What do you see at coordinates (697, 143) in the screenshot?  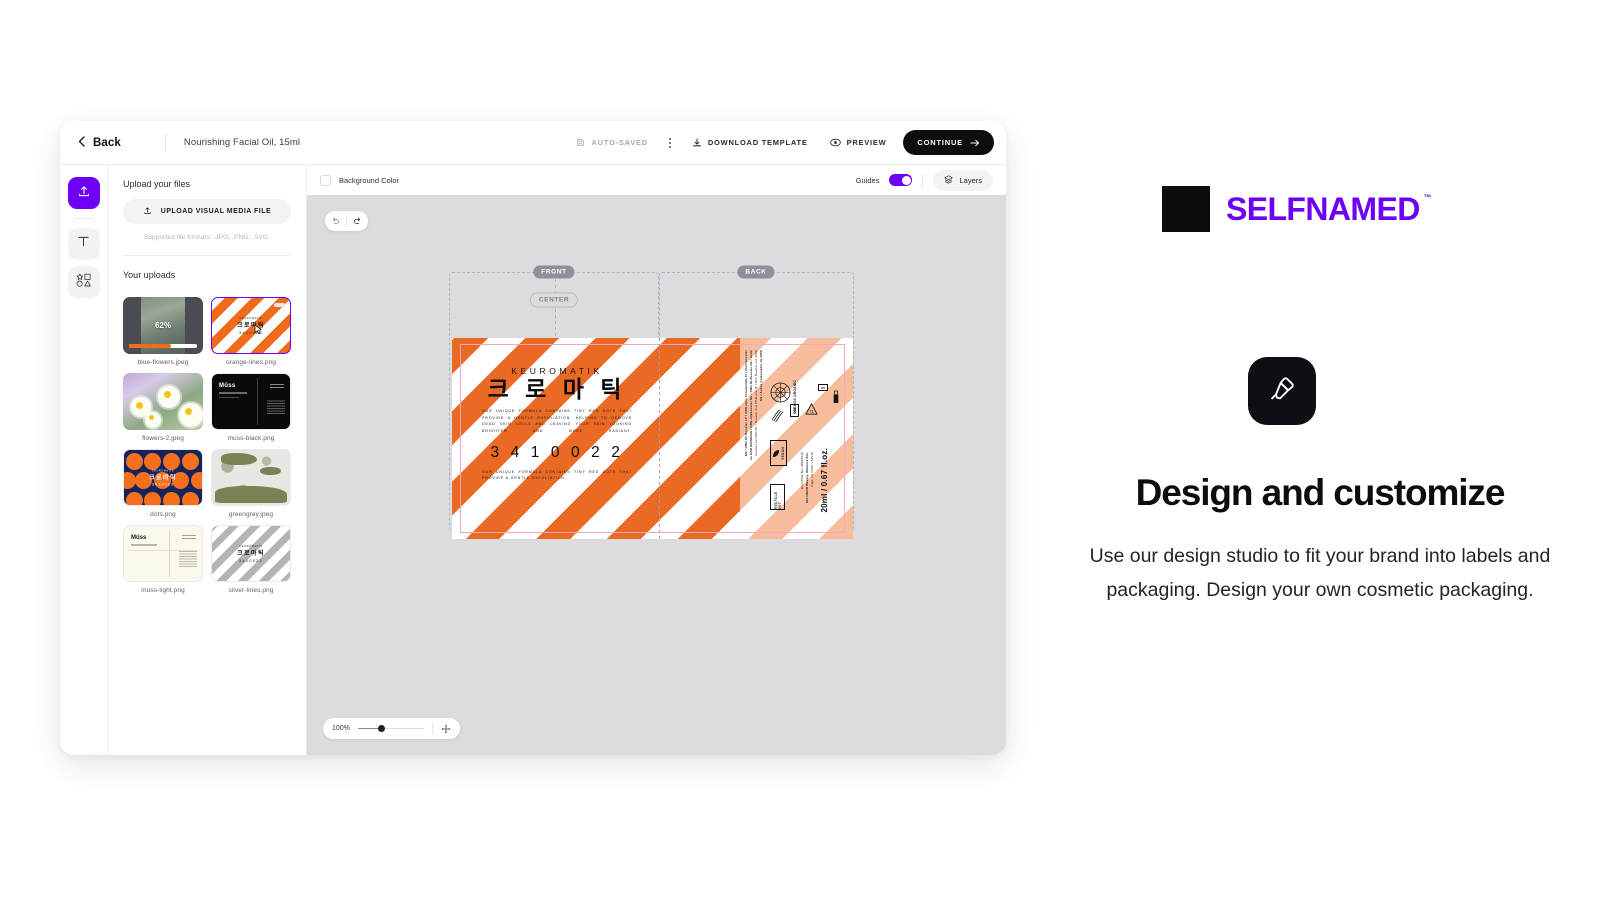 I see `download-icon` at bounding box center [697, 143].